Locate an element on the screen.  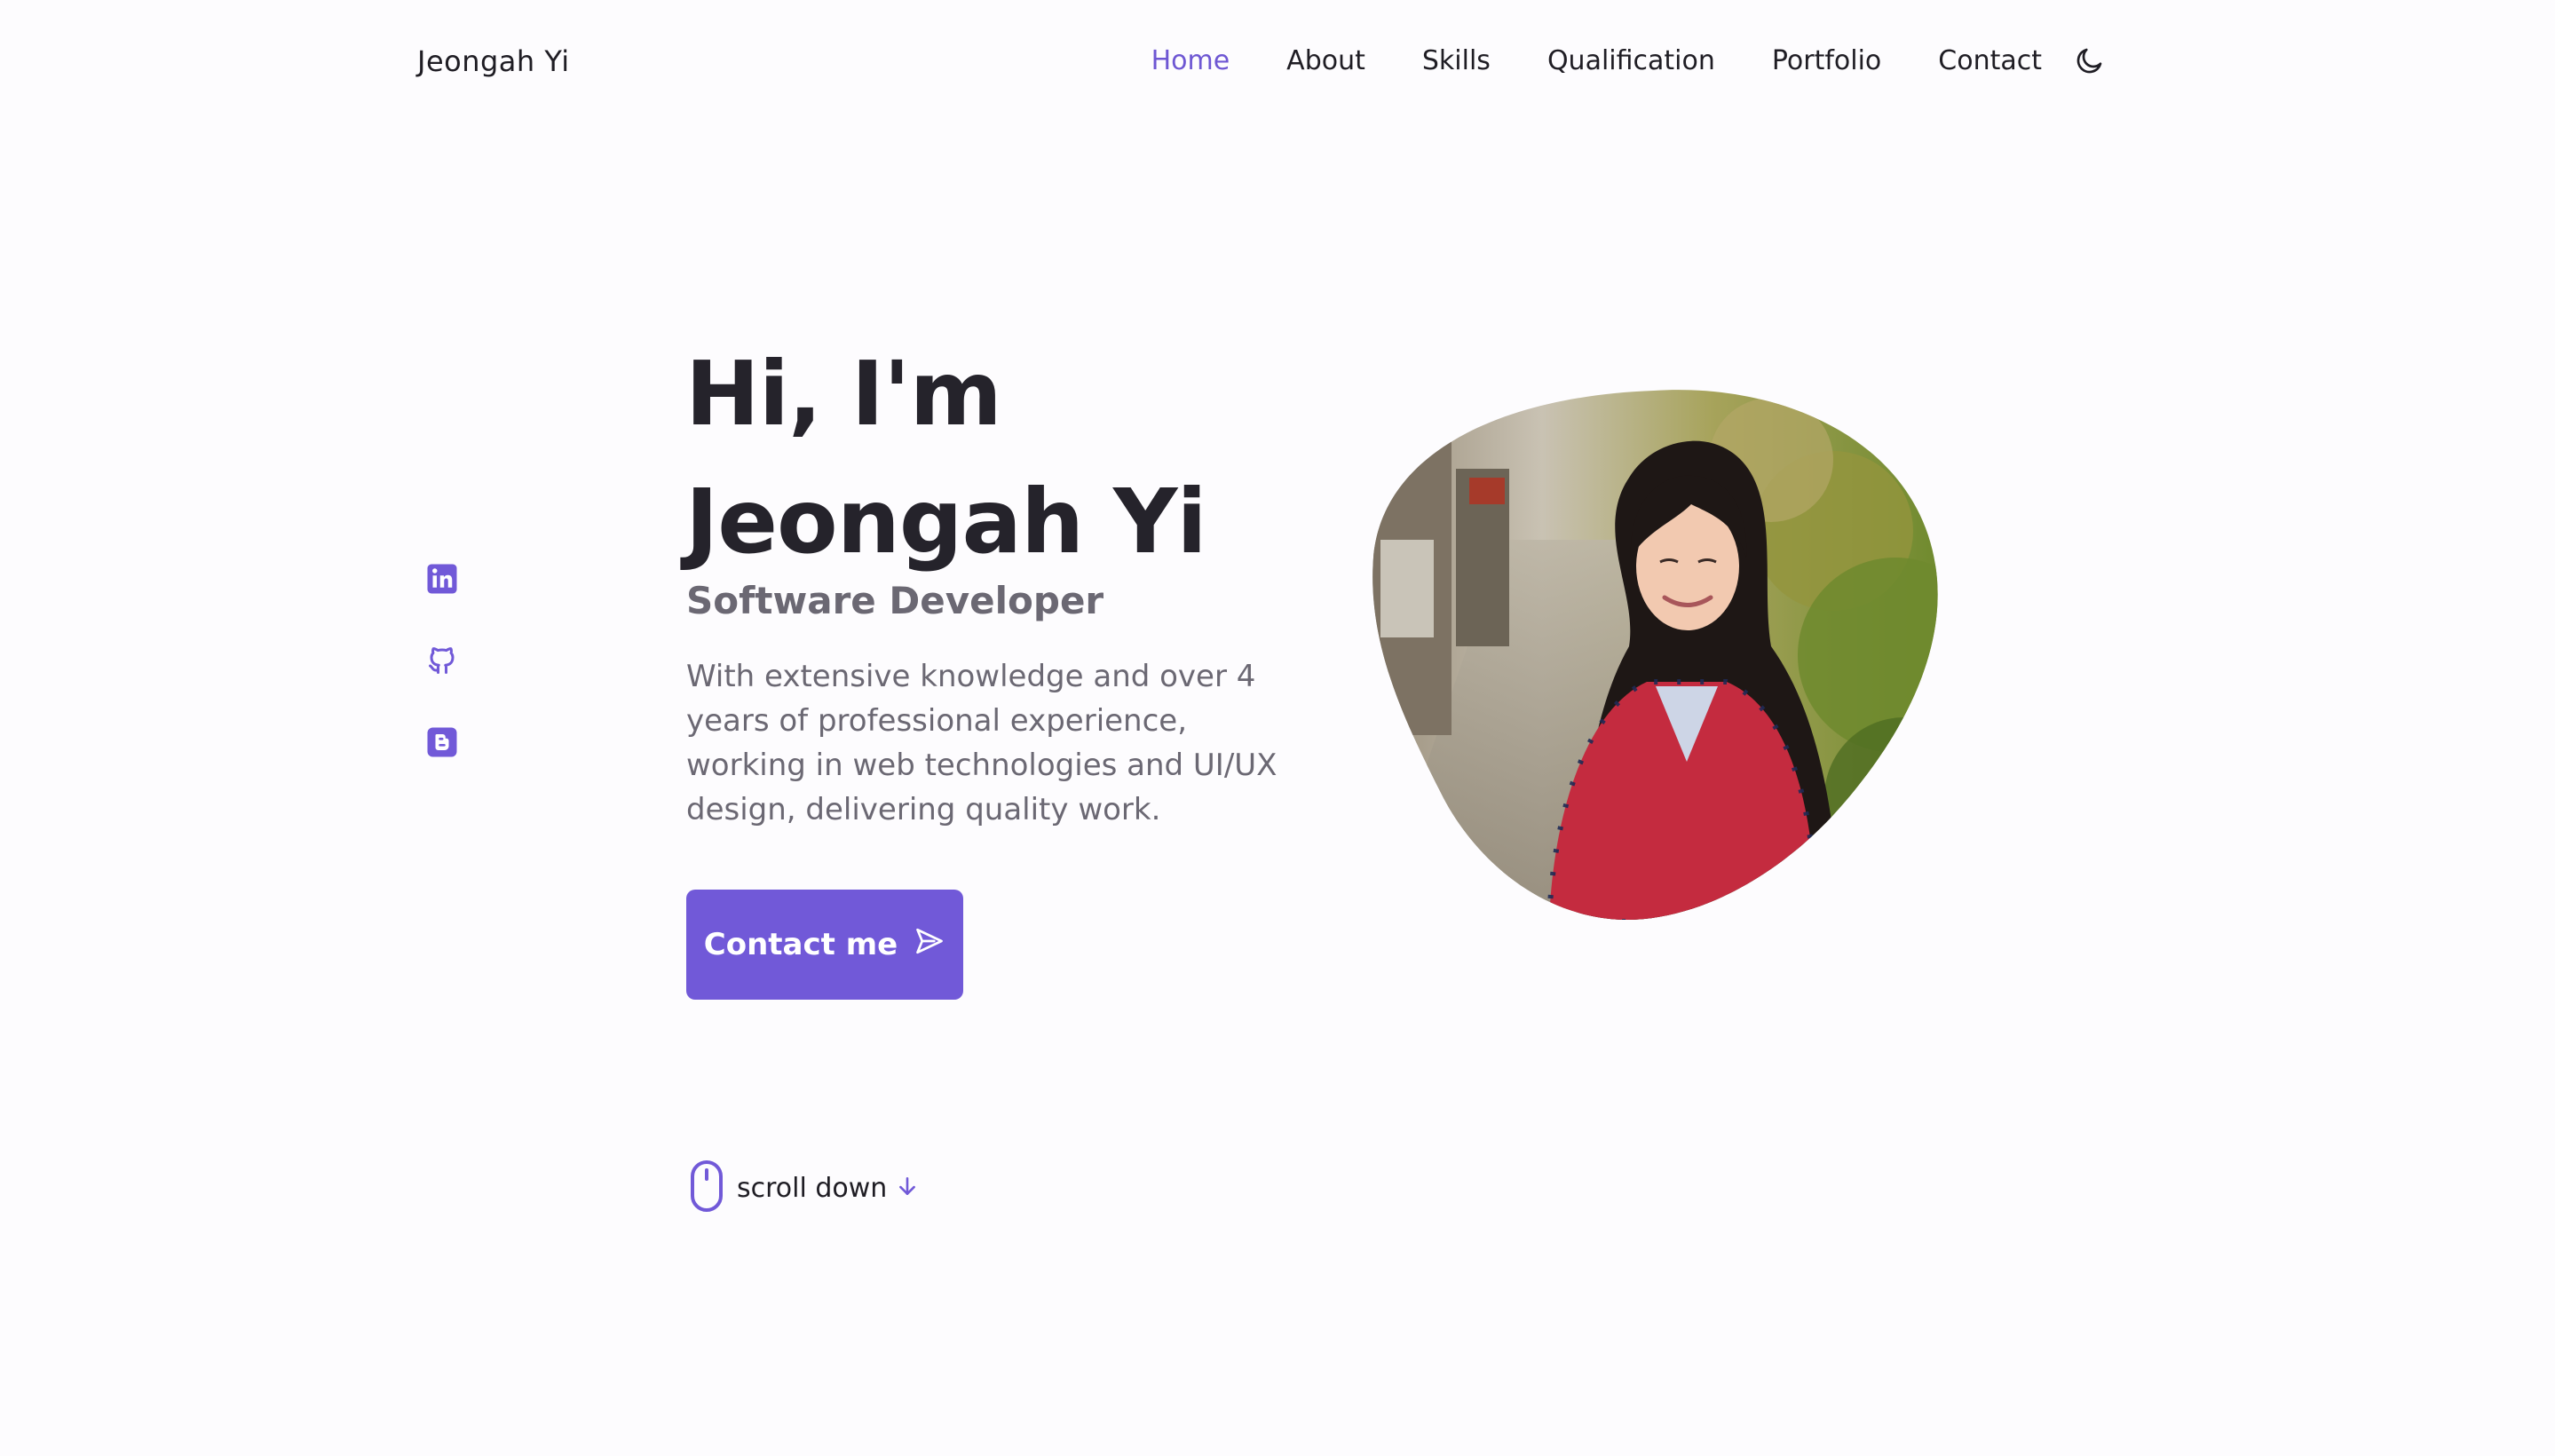
hero-title-line1: Hi, I'm is located at coordinates (843, 394).